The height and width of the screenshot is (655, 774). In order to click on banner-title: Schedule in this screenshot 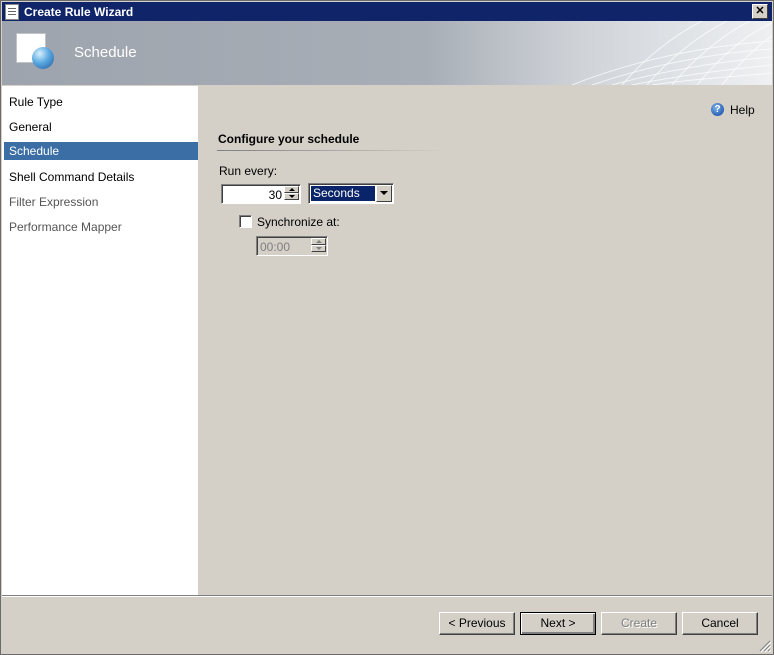, I will do `click(105, 52)`.